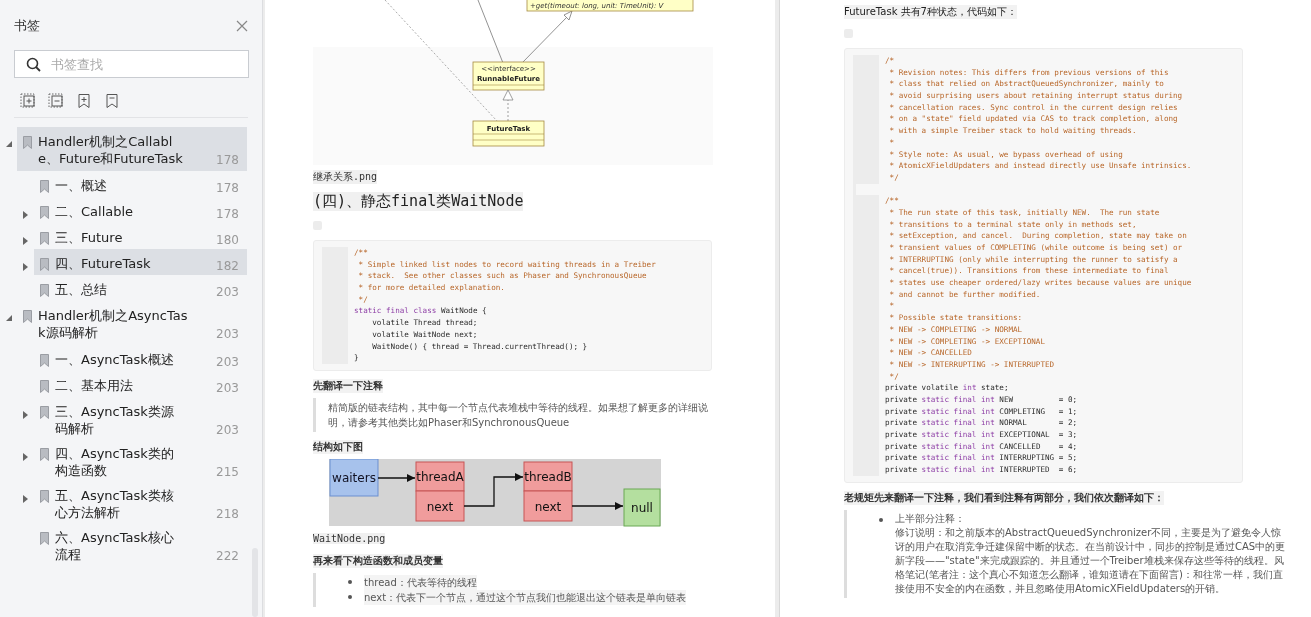 The height and width of the screenshot is (617, 1311). What do you see at coordinates (140, 288) in the screenshot?
I see `bookmark-item: 五、总结 203` at bounding box center [140, 288].